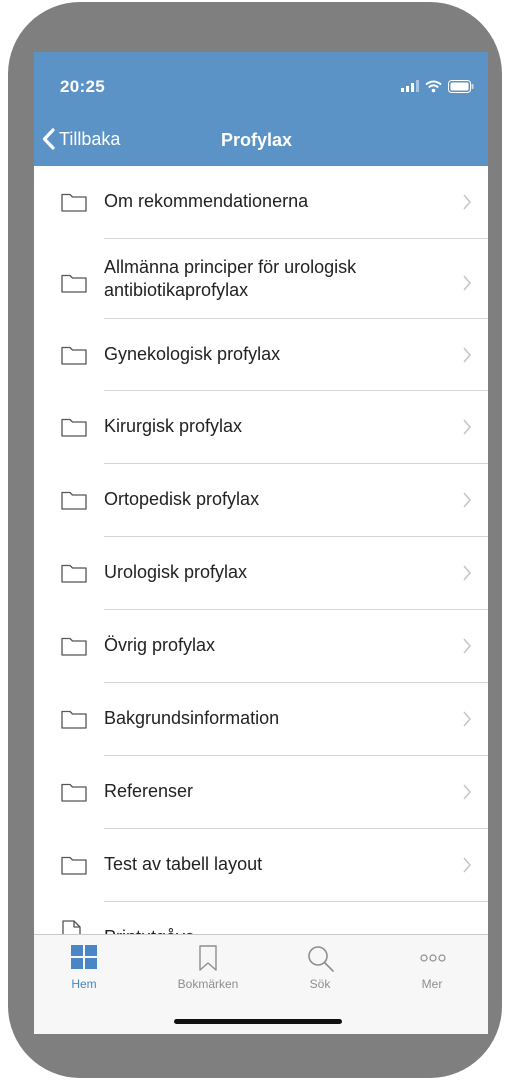 The image size is (505, 1081). What do you see at coordinates (261, 646) in the screenshot?
I see `list-item: Övrig profylax` at bounding box center [261, 646].